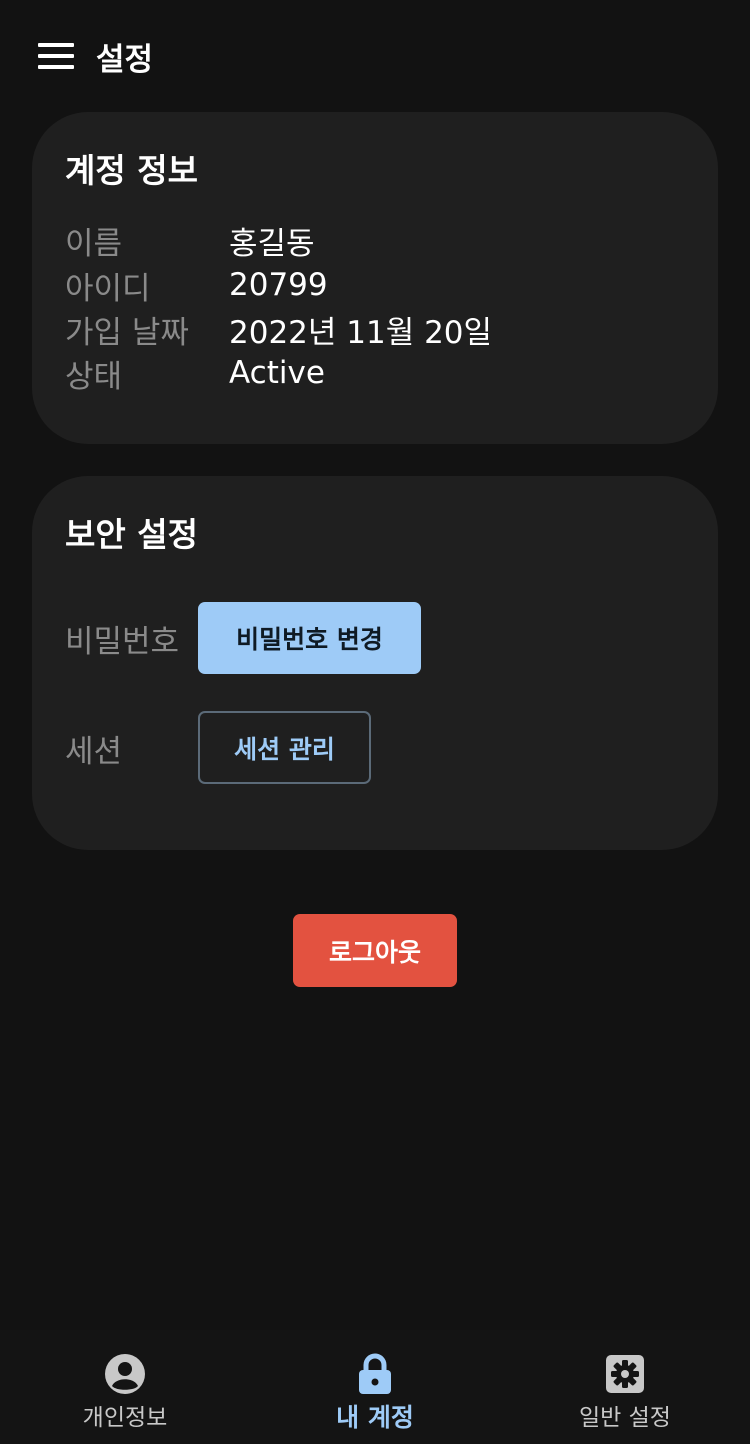  What do you see at coordinates (94, 752) in the screenshot?
I see `session-label: 세션` at bounding box center [94, 752].